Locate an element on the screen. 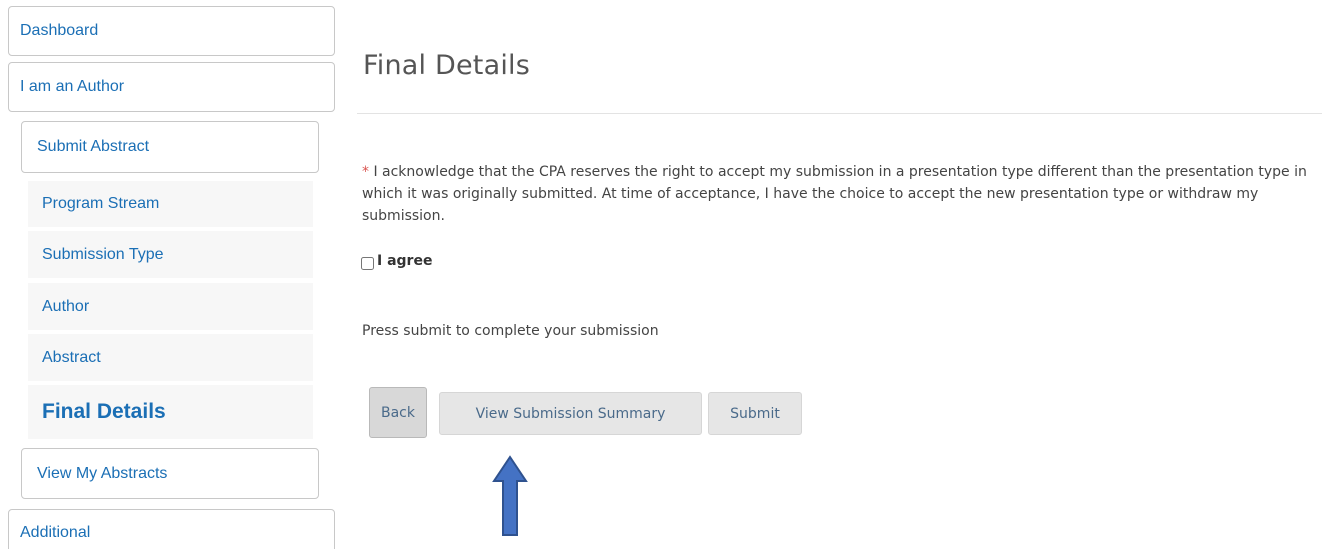  page-title: Final Details is located at coordinates (447, 65).